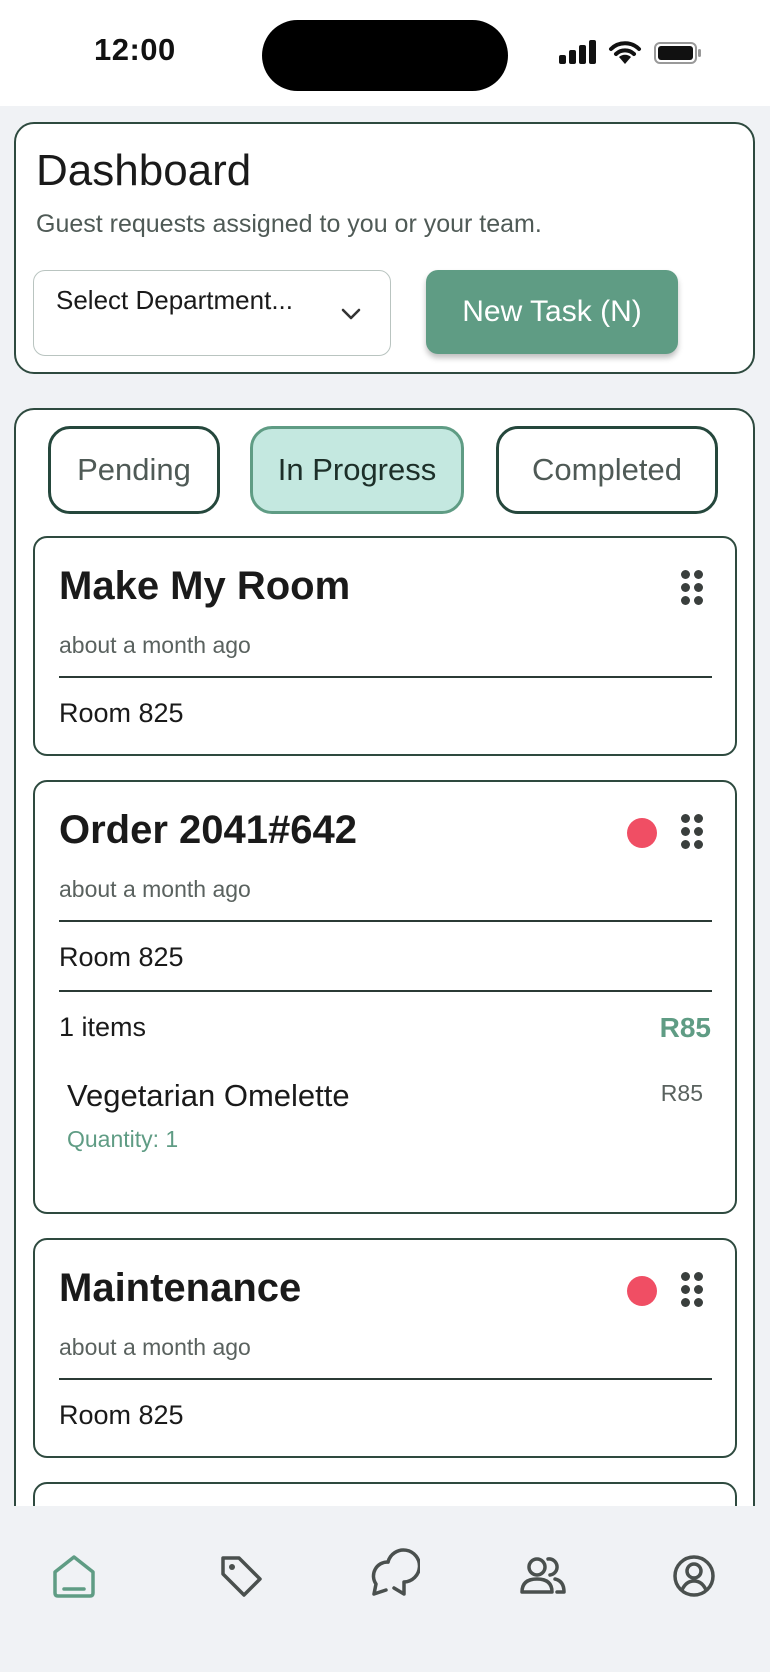 Image resolution: width=770 pixels, height=1672 pixels. I want to click on tab-in-progress: In Progress, so click(357, 470).